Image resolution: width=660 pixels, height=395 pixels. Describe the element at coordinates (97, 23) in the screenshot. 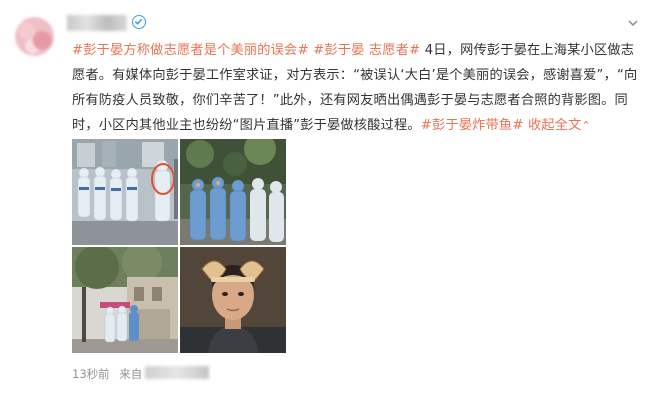

I see `author-name` at that location.